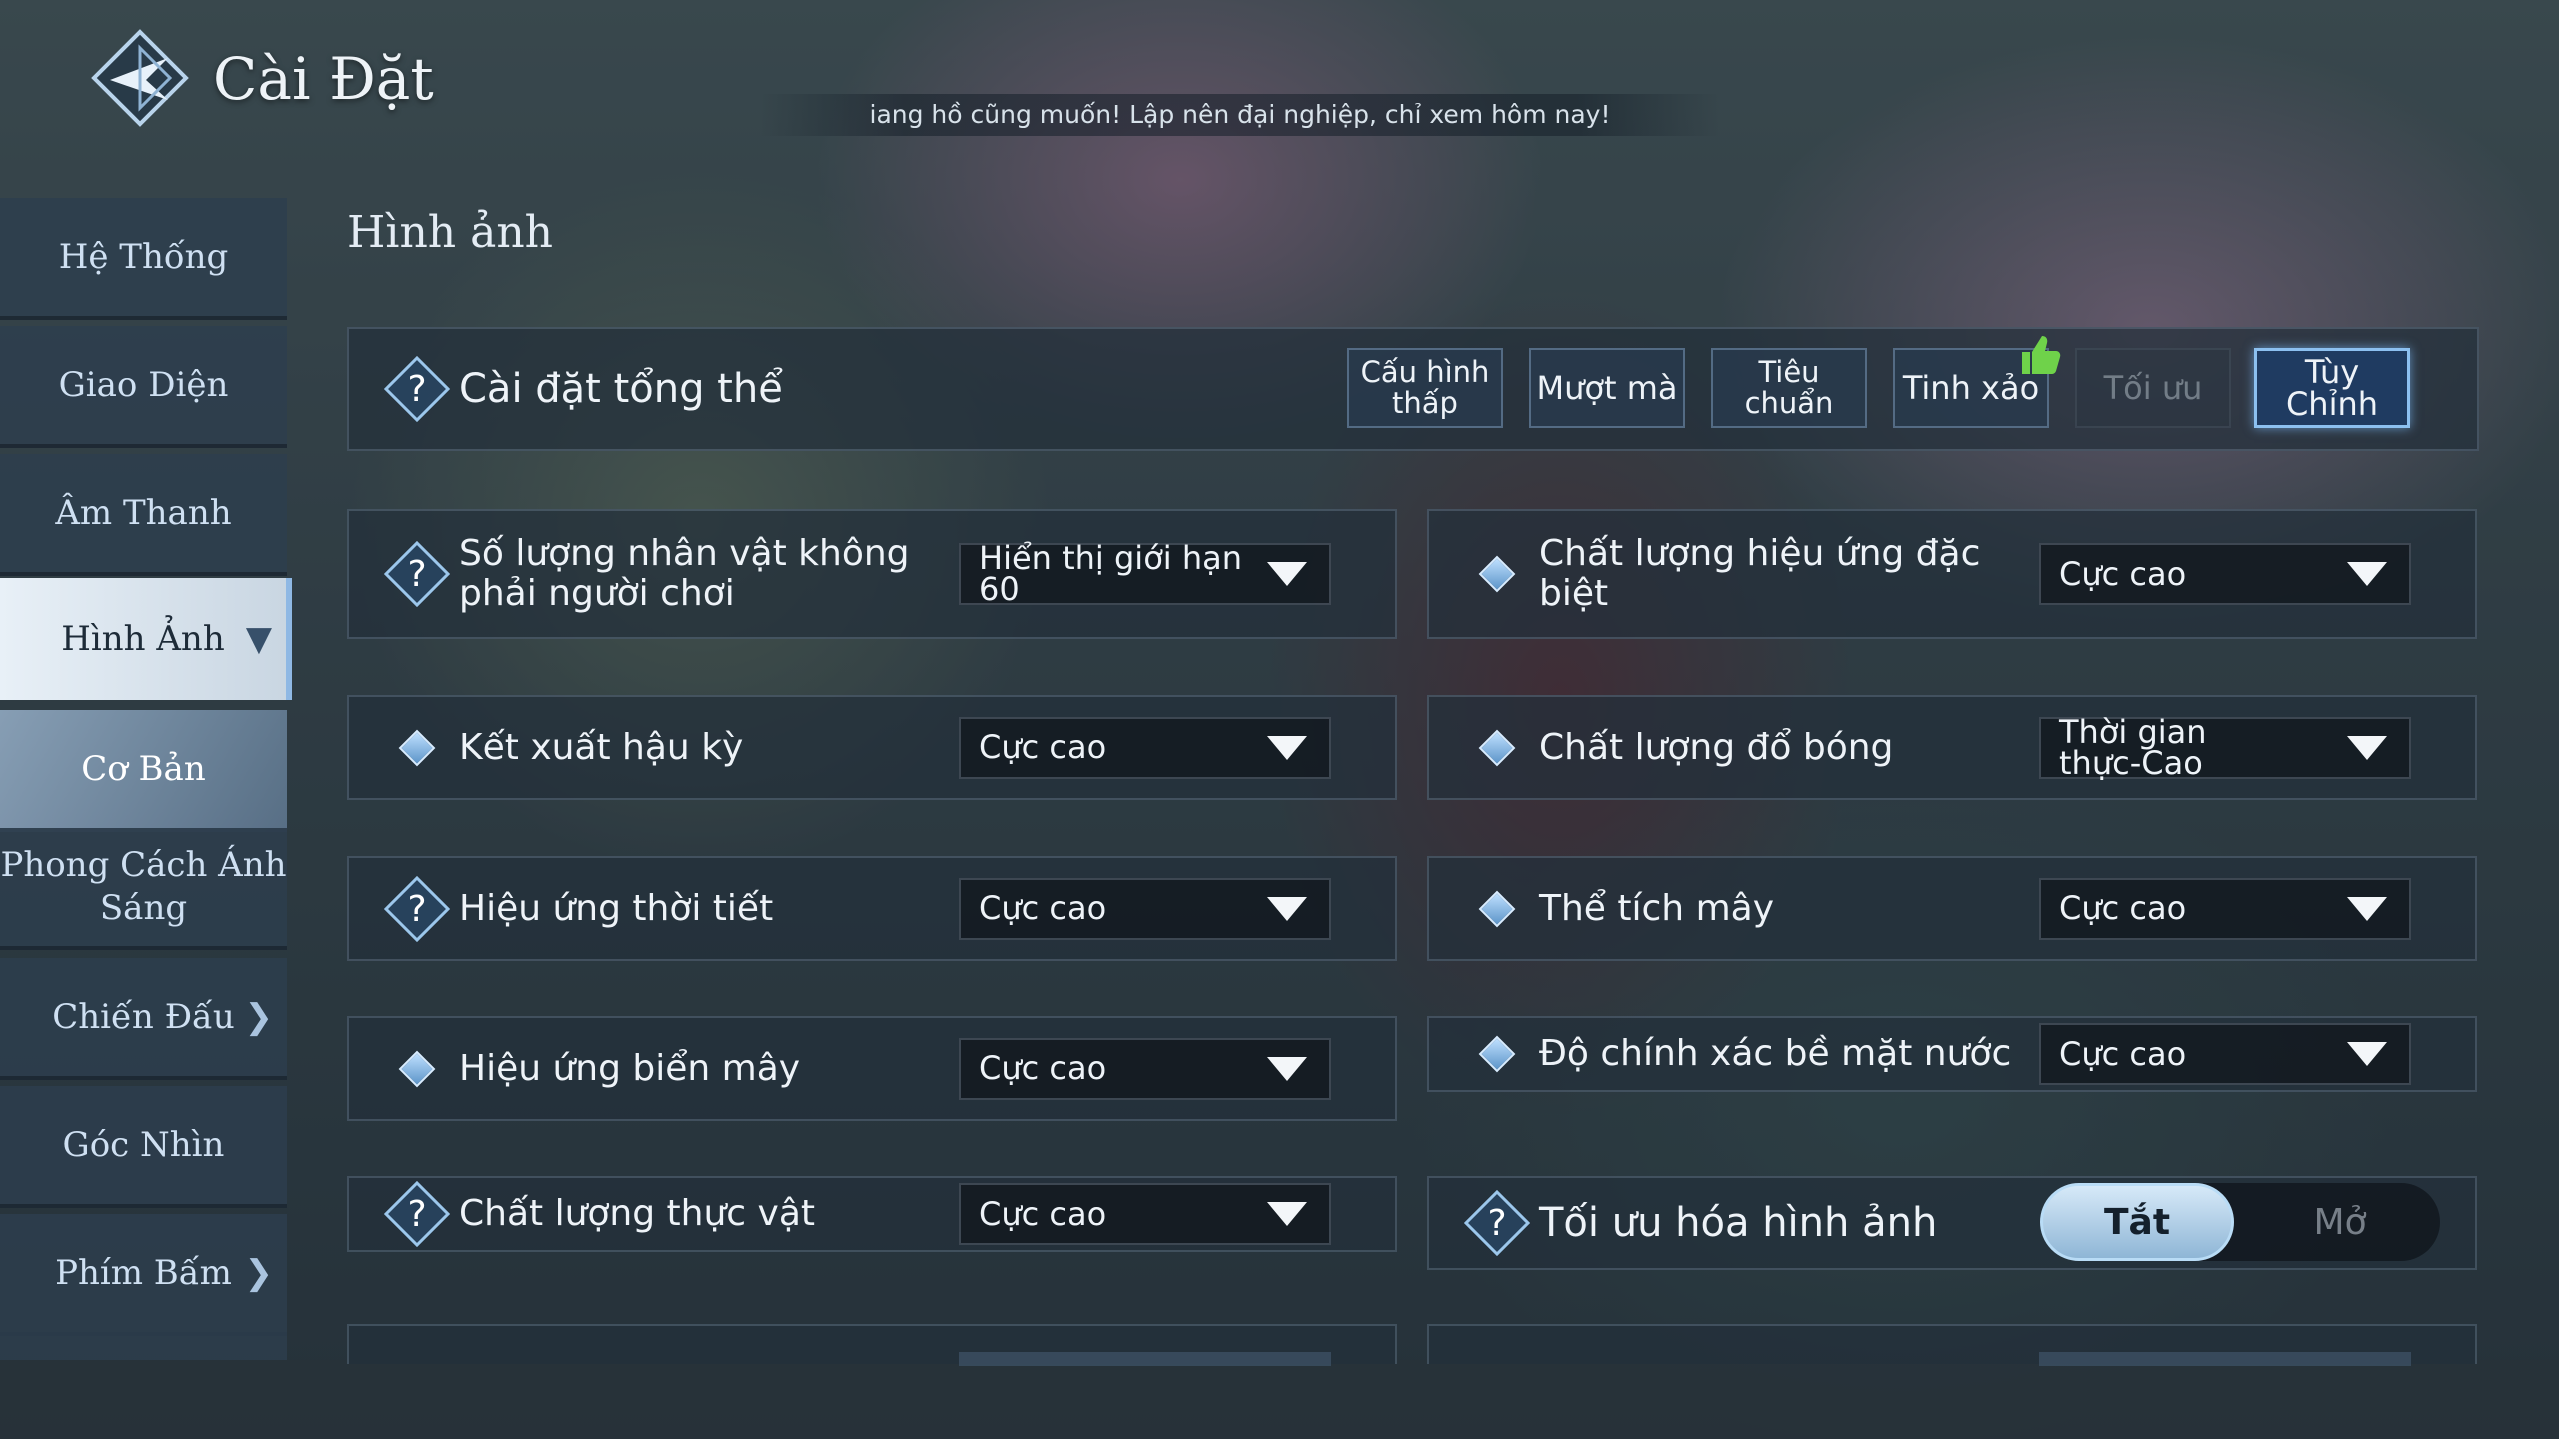  I want to click on post-processing-dropdown: Cực cao, so click(1145, 747).